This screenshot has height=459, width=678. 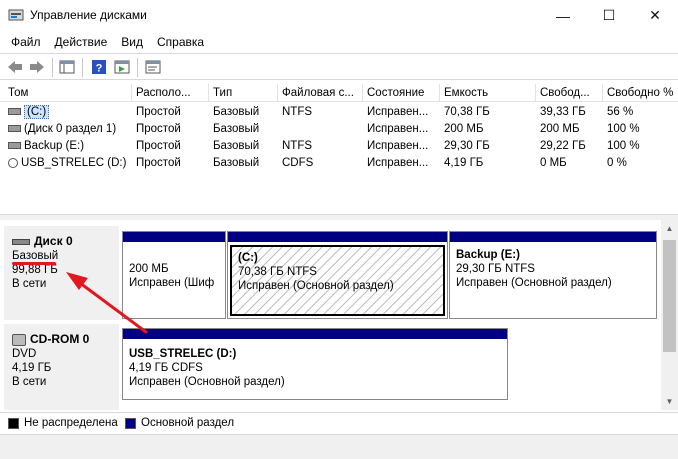 I want to click on cell-free-percent: 56 %, so click(x=620, y=112).